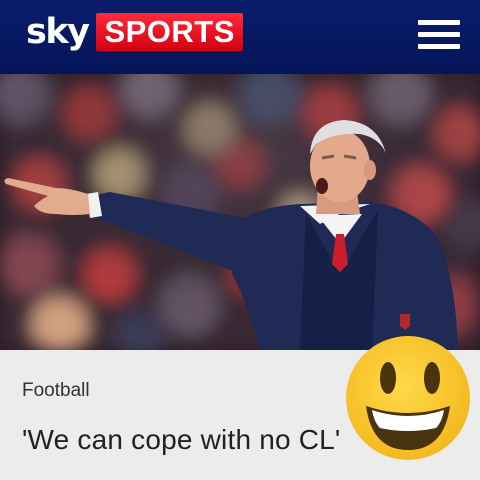 Image resolution: width=480 pixels, height=480 pixels. What do you see at coordinates (56, 391) in the screenshot?
I see `article-category: Football` at bounding box center [56, 391].